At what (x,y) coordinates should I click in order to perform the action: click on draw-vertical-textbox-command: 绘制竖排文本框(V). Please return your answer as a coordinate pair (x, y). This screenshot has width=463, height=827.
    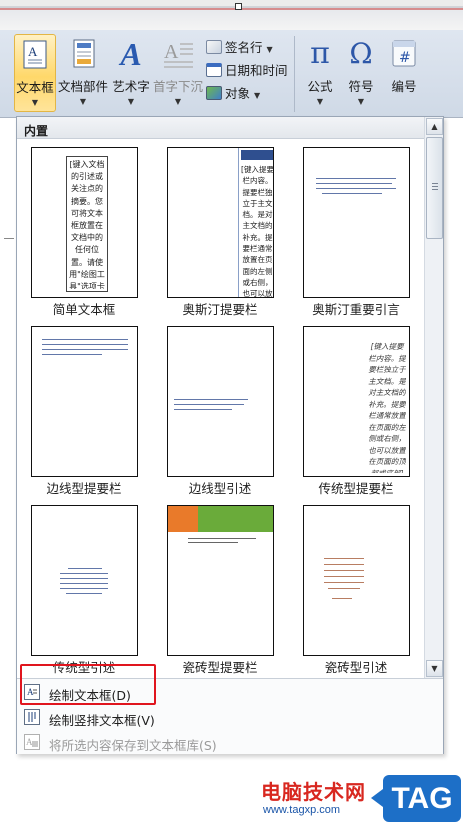
    Looking at the image, I should click on (228, 717).